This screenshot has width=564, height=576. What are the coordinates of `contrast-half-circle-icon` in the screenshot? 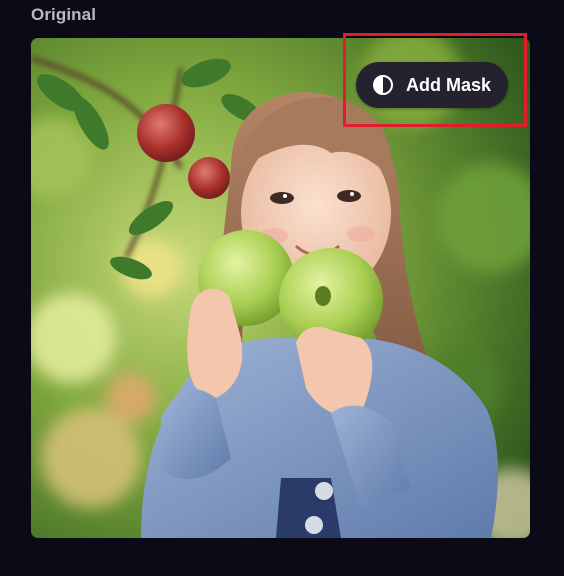 It's located at (383, 85).